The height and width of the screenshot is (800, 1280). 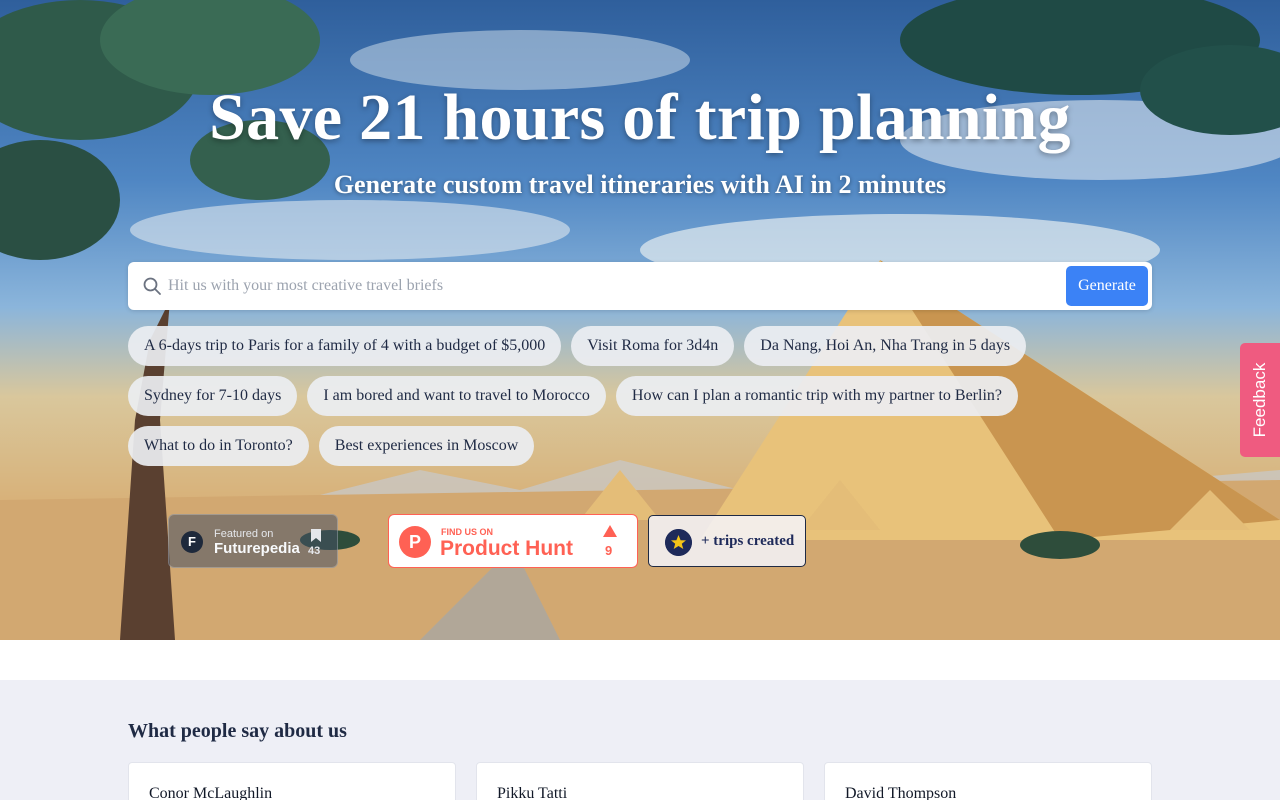 I want to click on product-hunt-badge: P FIND US ON Product Hunt 9, so click(x=513, y=541).